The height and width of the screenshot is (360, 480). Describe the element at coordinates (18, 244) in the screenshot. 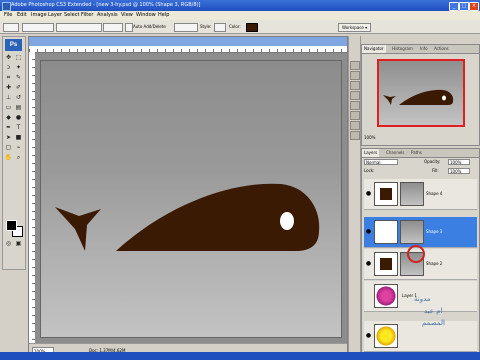

I see `screen-mode-icon: ▣` at that location.